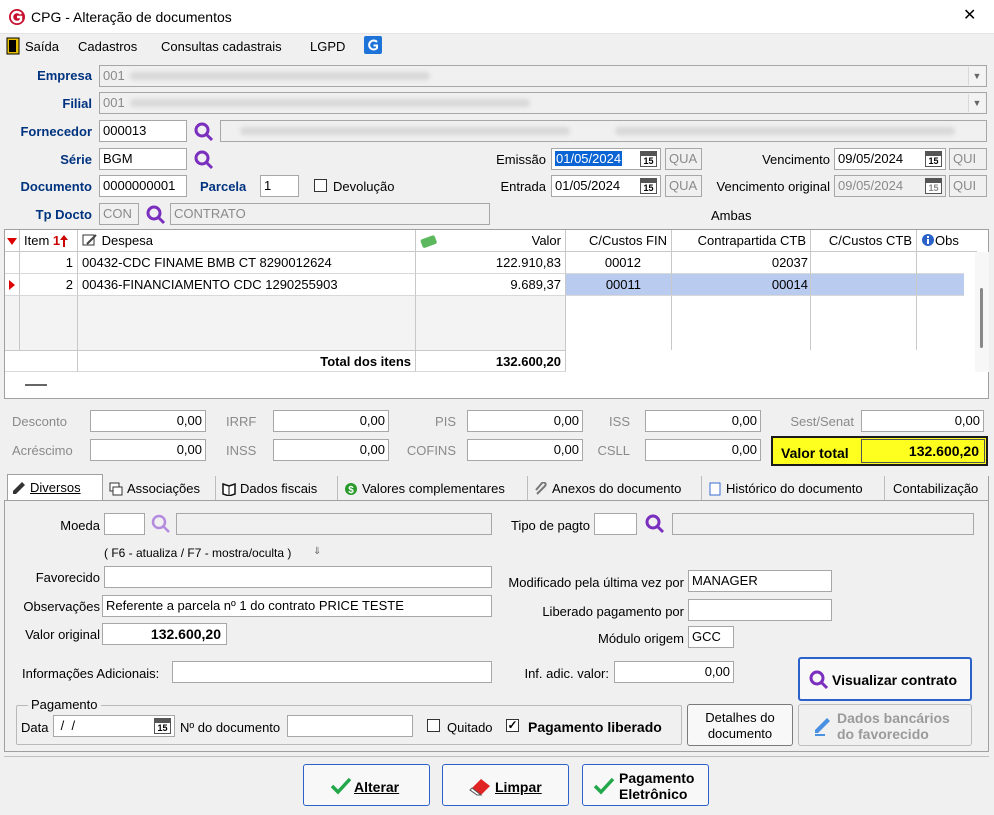 The height and width of the screenshot is (815, 994). What do you see at coordinates (760, 610) in the screenshot?
I see `liberado-input` at bounding box center [760, 610].